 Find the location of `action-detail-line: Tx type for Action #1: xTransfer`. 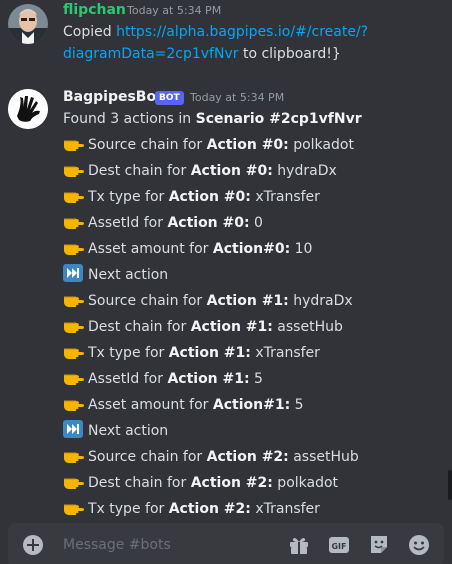

action-detail-line: Tx type for Action #1: xTransfer is located at coordinates (191, 353).